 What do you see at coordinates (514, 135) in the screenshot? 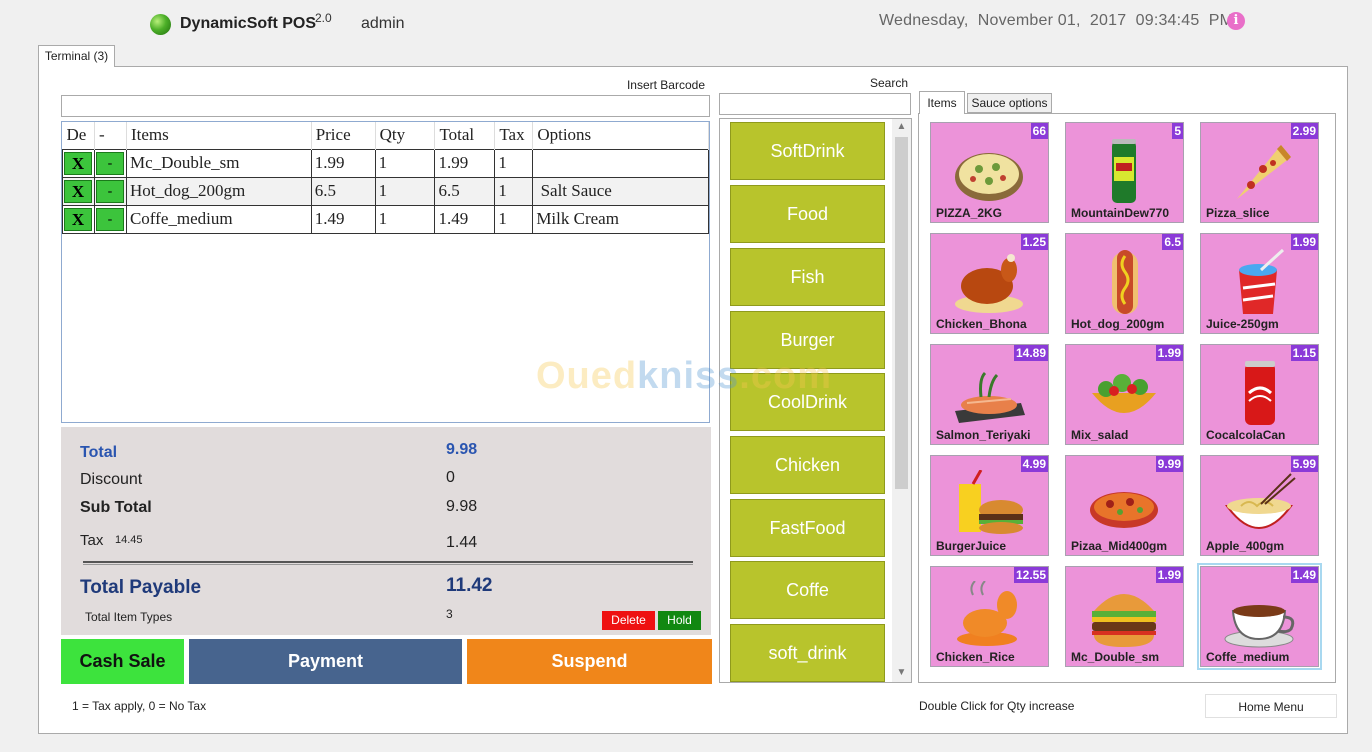
I see `col-tax: Tax` at bounding box center [514, 135].